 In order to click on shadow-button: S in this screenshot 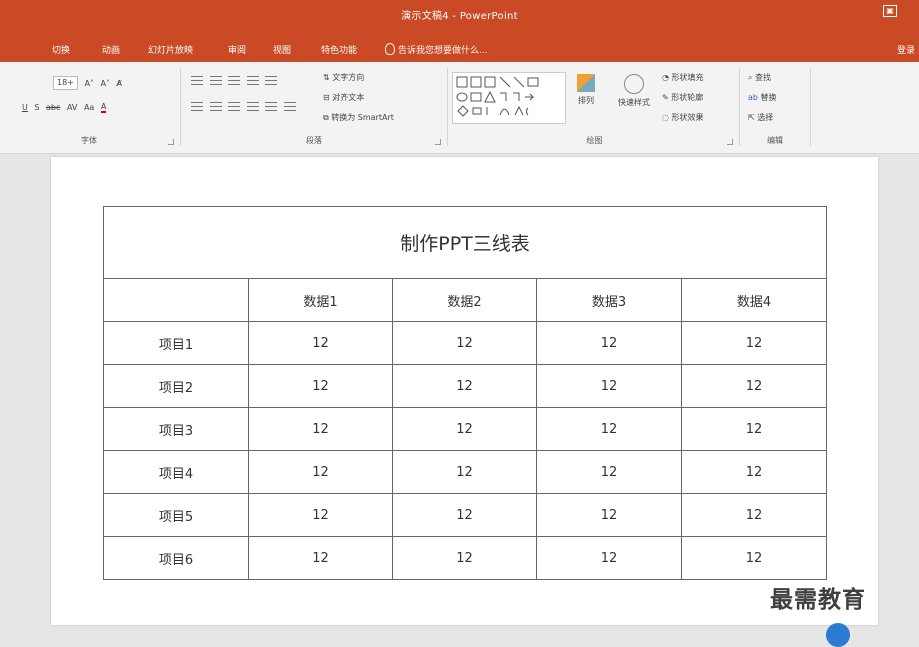, I will do `click(36, 107)`.